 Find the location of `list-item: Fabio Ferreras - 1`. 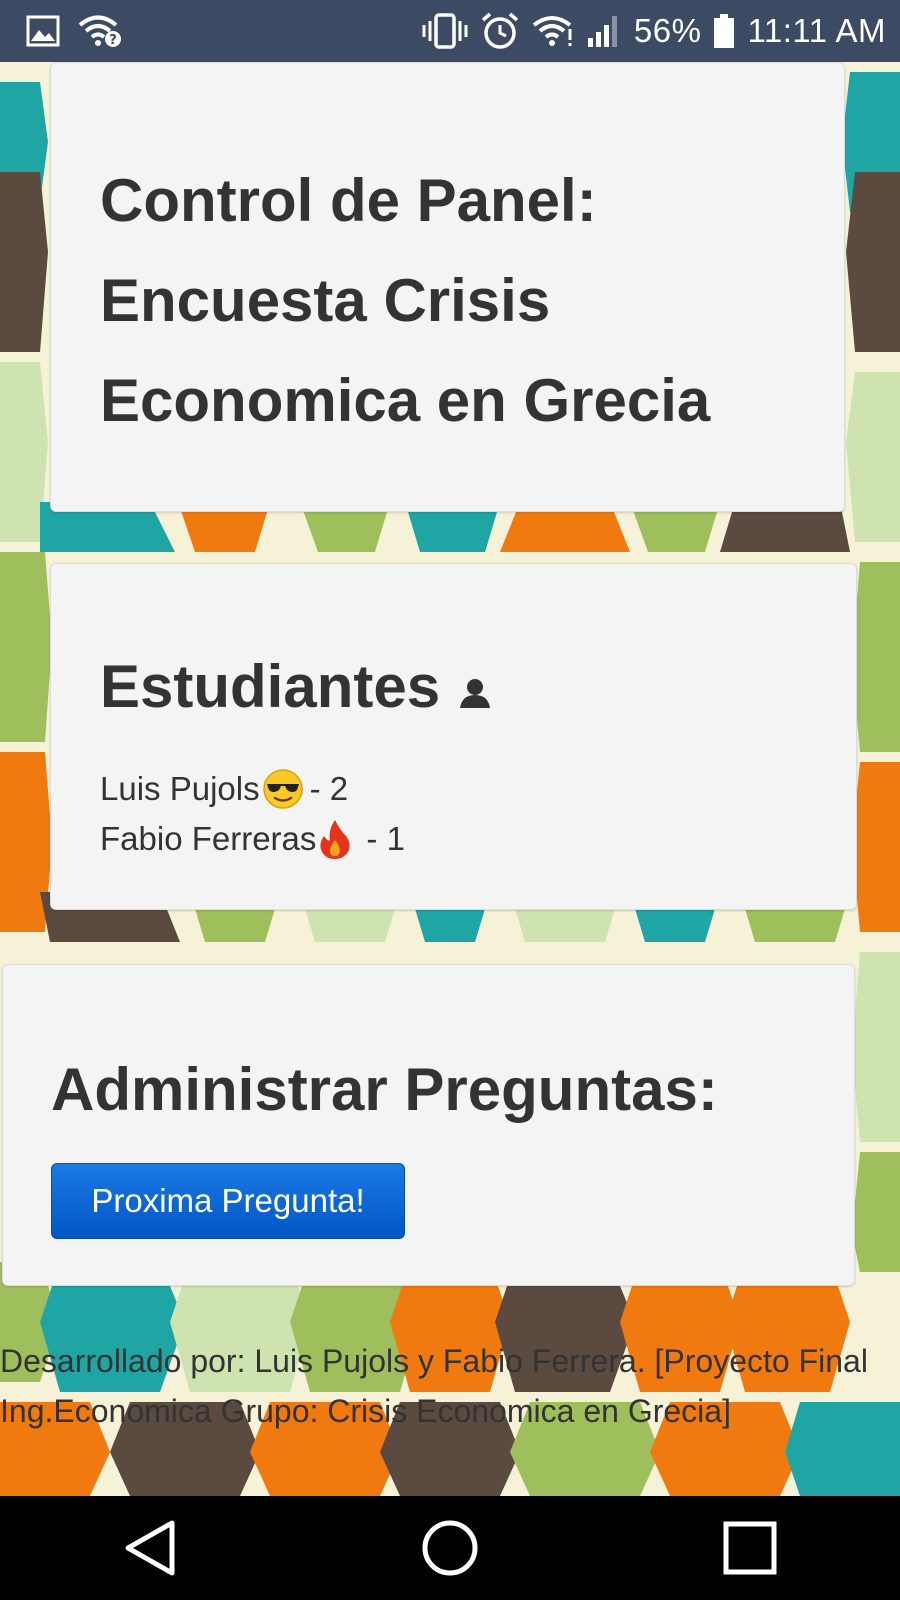

list-item: Fabio Ferreras - 1 is located at coordinates (252, 839).